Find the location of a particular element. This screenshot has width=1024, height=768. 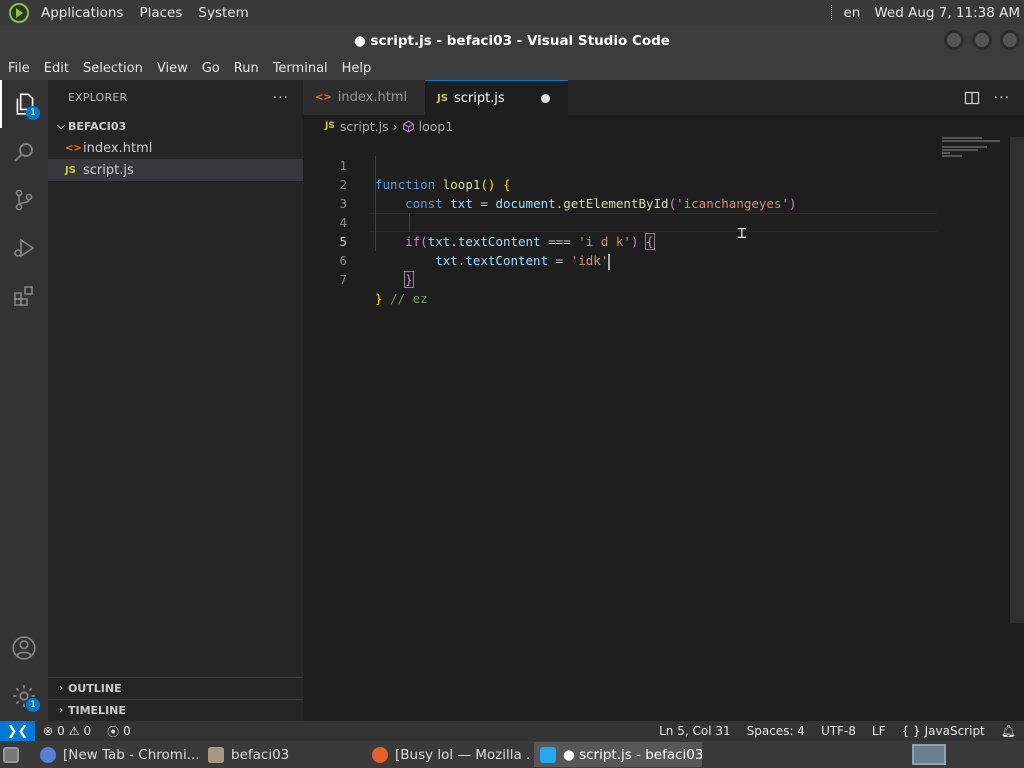

broadcast-icon: ⦿ is located at coordinates (113, 731).